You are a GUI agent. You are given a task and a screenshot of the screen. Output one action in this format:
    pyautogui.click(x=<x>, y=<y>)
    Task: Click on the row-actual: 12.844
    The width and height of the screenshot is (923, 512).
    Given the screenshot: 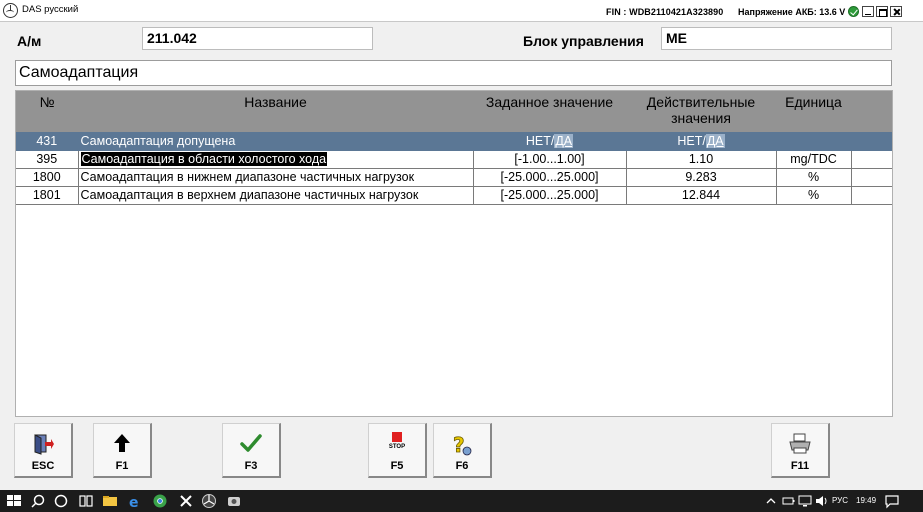 What is the action you would take?
    pyautogui.click(x=701, y=195)
    